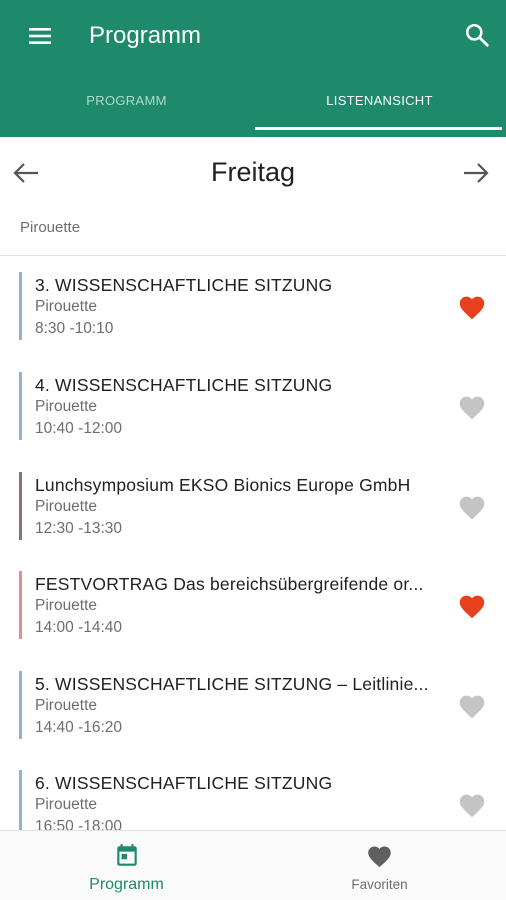 This screenshot has height=900, width=506. What do you see at coordinates (79, 627) in the screenshot?
I see `session-time: 14:00 -14:40` at bounding box center [79, 627].